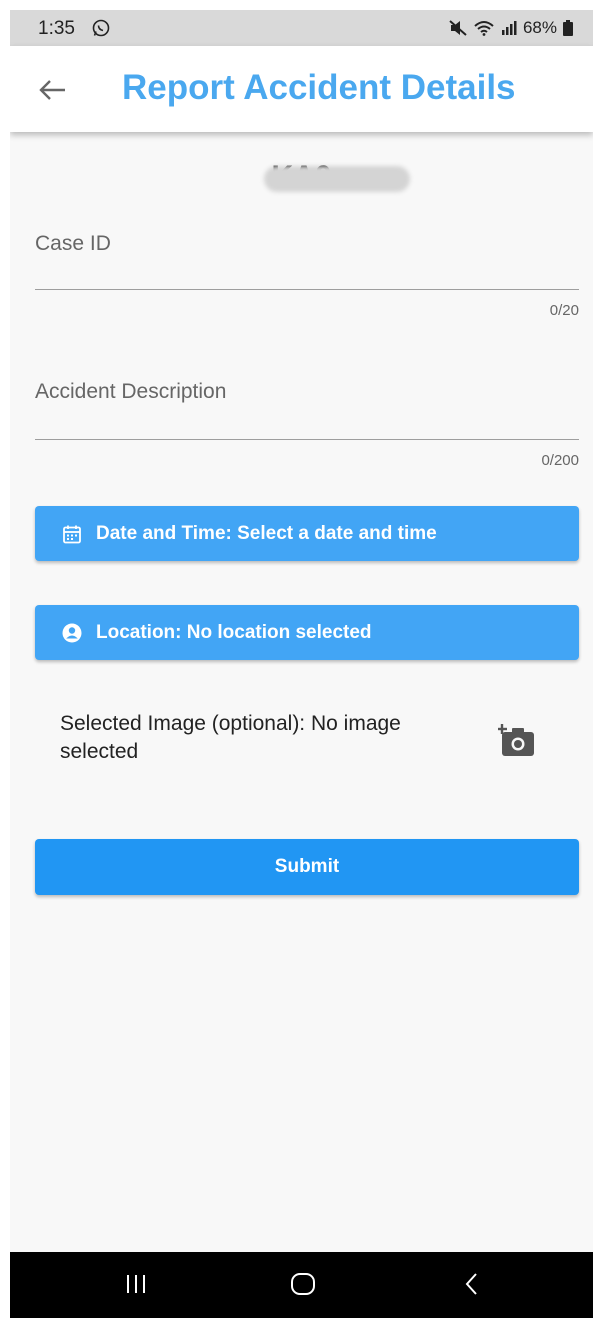  Describe the element at coordinates (101, 28) in the screenshot. I see `whatsapp-icon` at that location.